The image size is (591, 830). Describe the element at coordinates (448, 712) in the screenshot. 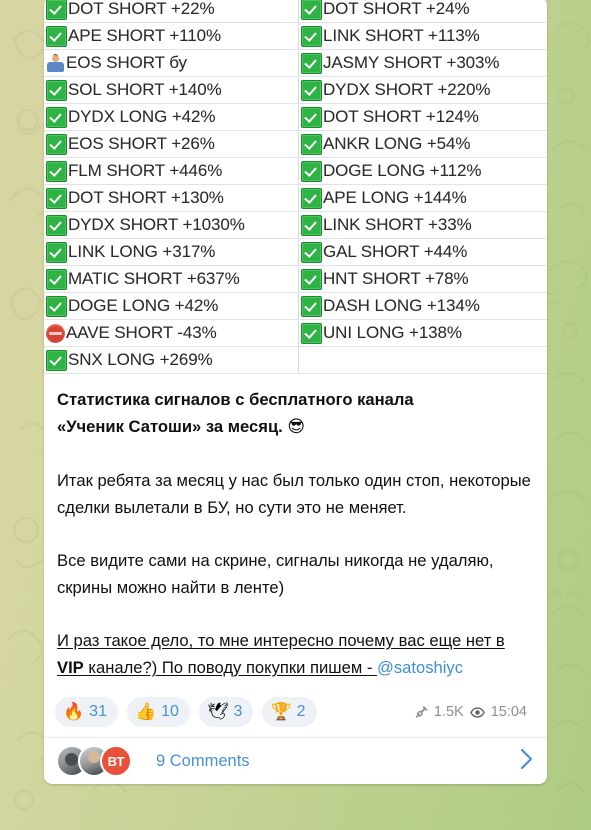

I see `views-count: 1.5K` at that location.